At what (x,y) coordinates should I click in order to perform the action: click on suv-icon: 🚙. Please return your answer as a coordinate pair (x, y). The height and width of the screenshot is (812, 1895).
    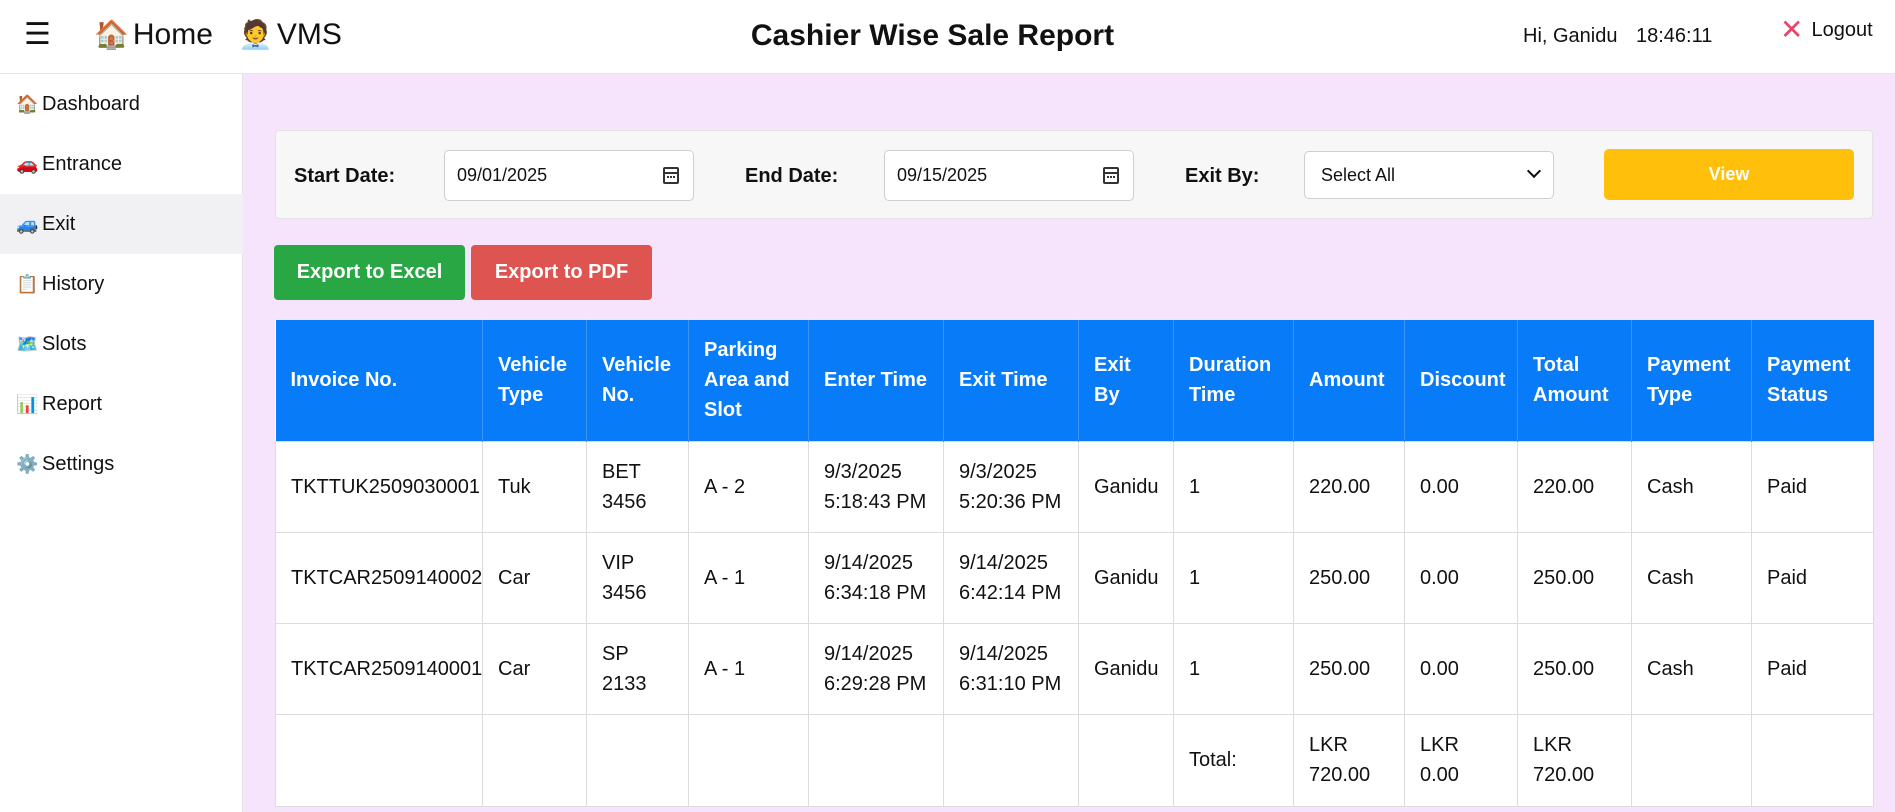
    Looking at the image, I should click on (27, 223).